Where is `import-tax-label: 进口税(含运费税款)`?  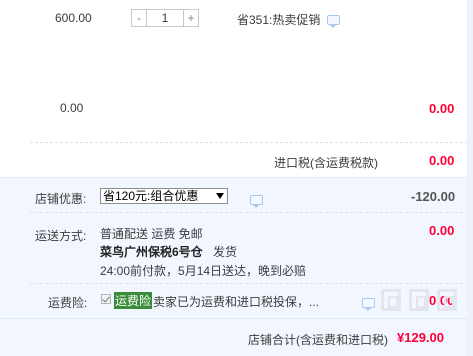 import-tax-label: 进口税(含运费税款) is located at coordinates (326, 163).